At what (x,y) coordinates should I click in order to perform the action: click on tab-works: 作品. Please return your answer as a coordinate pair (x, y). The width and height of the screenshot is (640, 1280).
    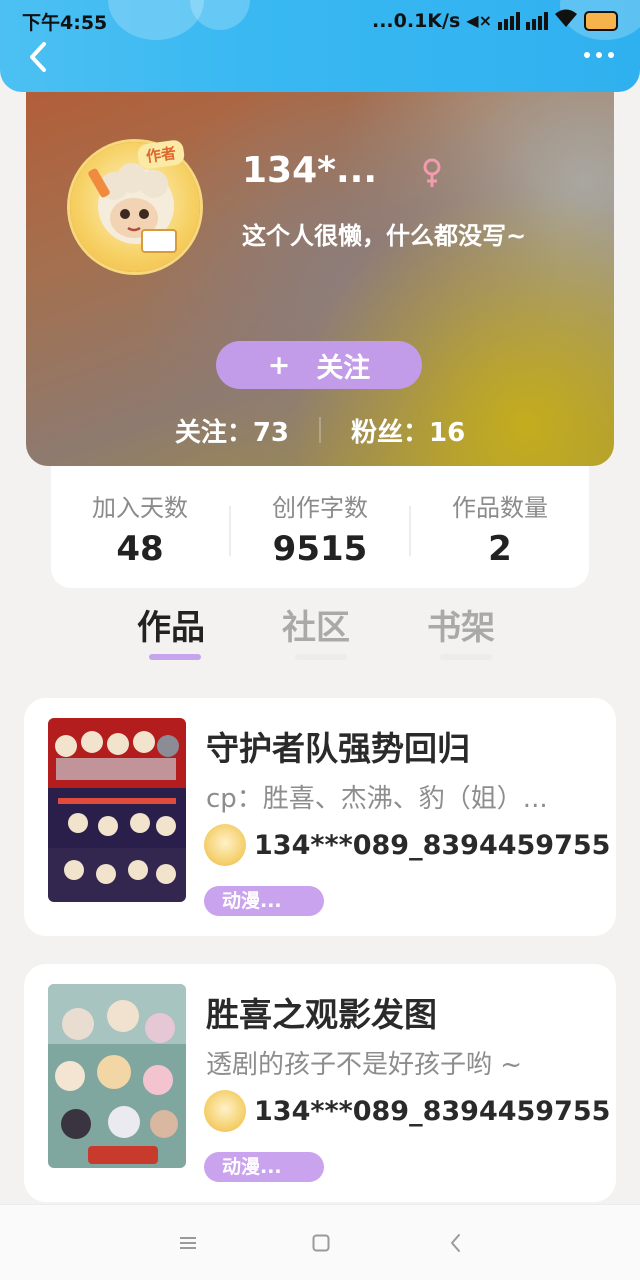
    Looking at the image, I should click on (171, 624).